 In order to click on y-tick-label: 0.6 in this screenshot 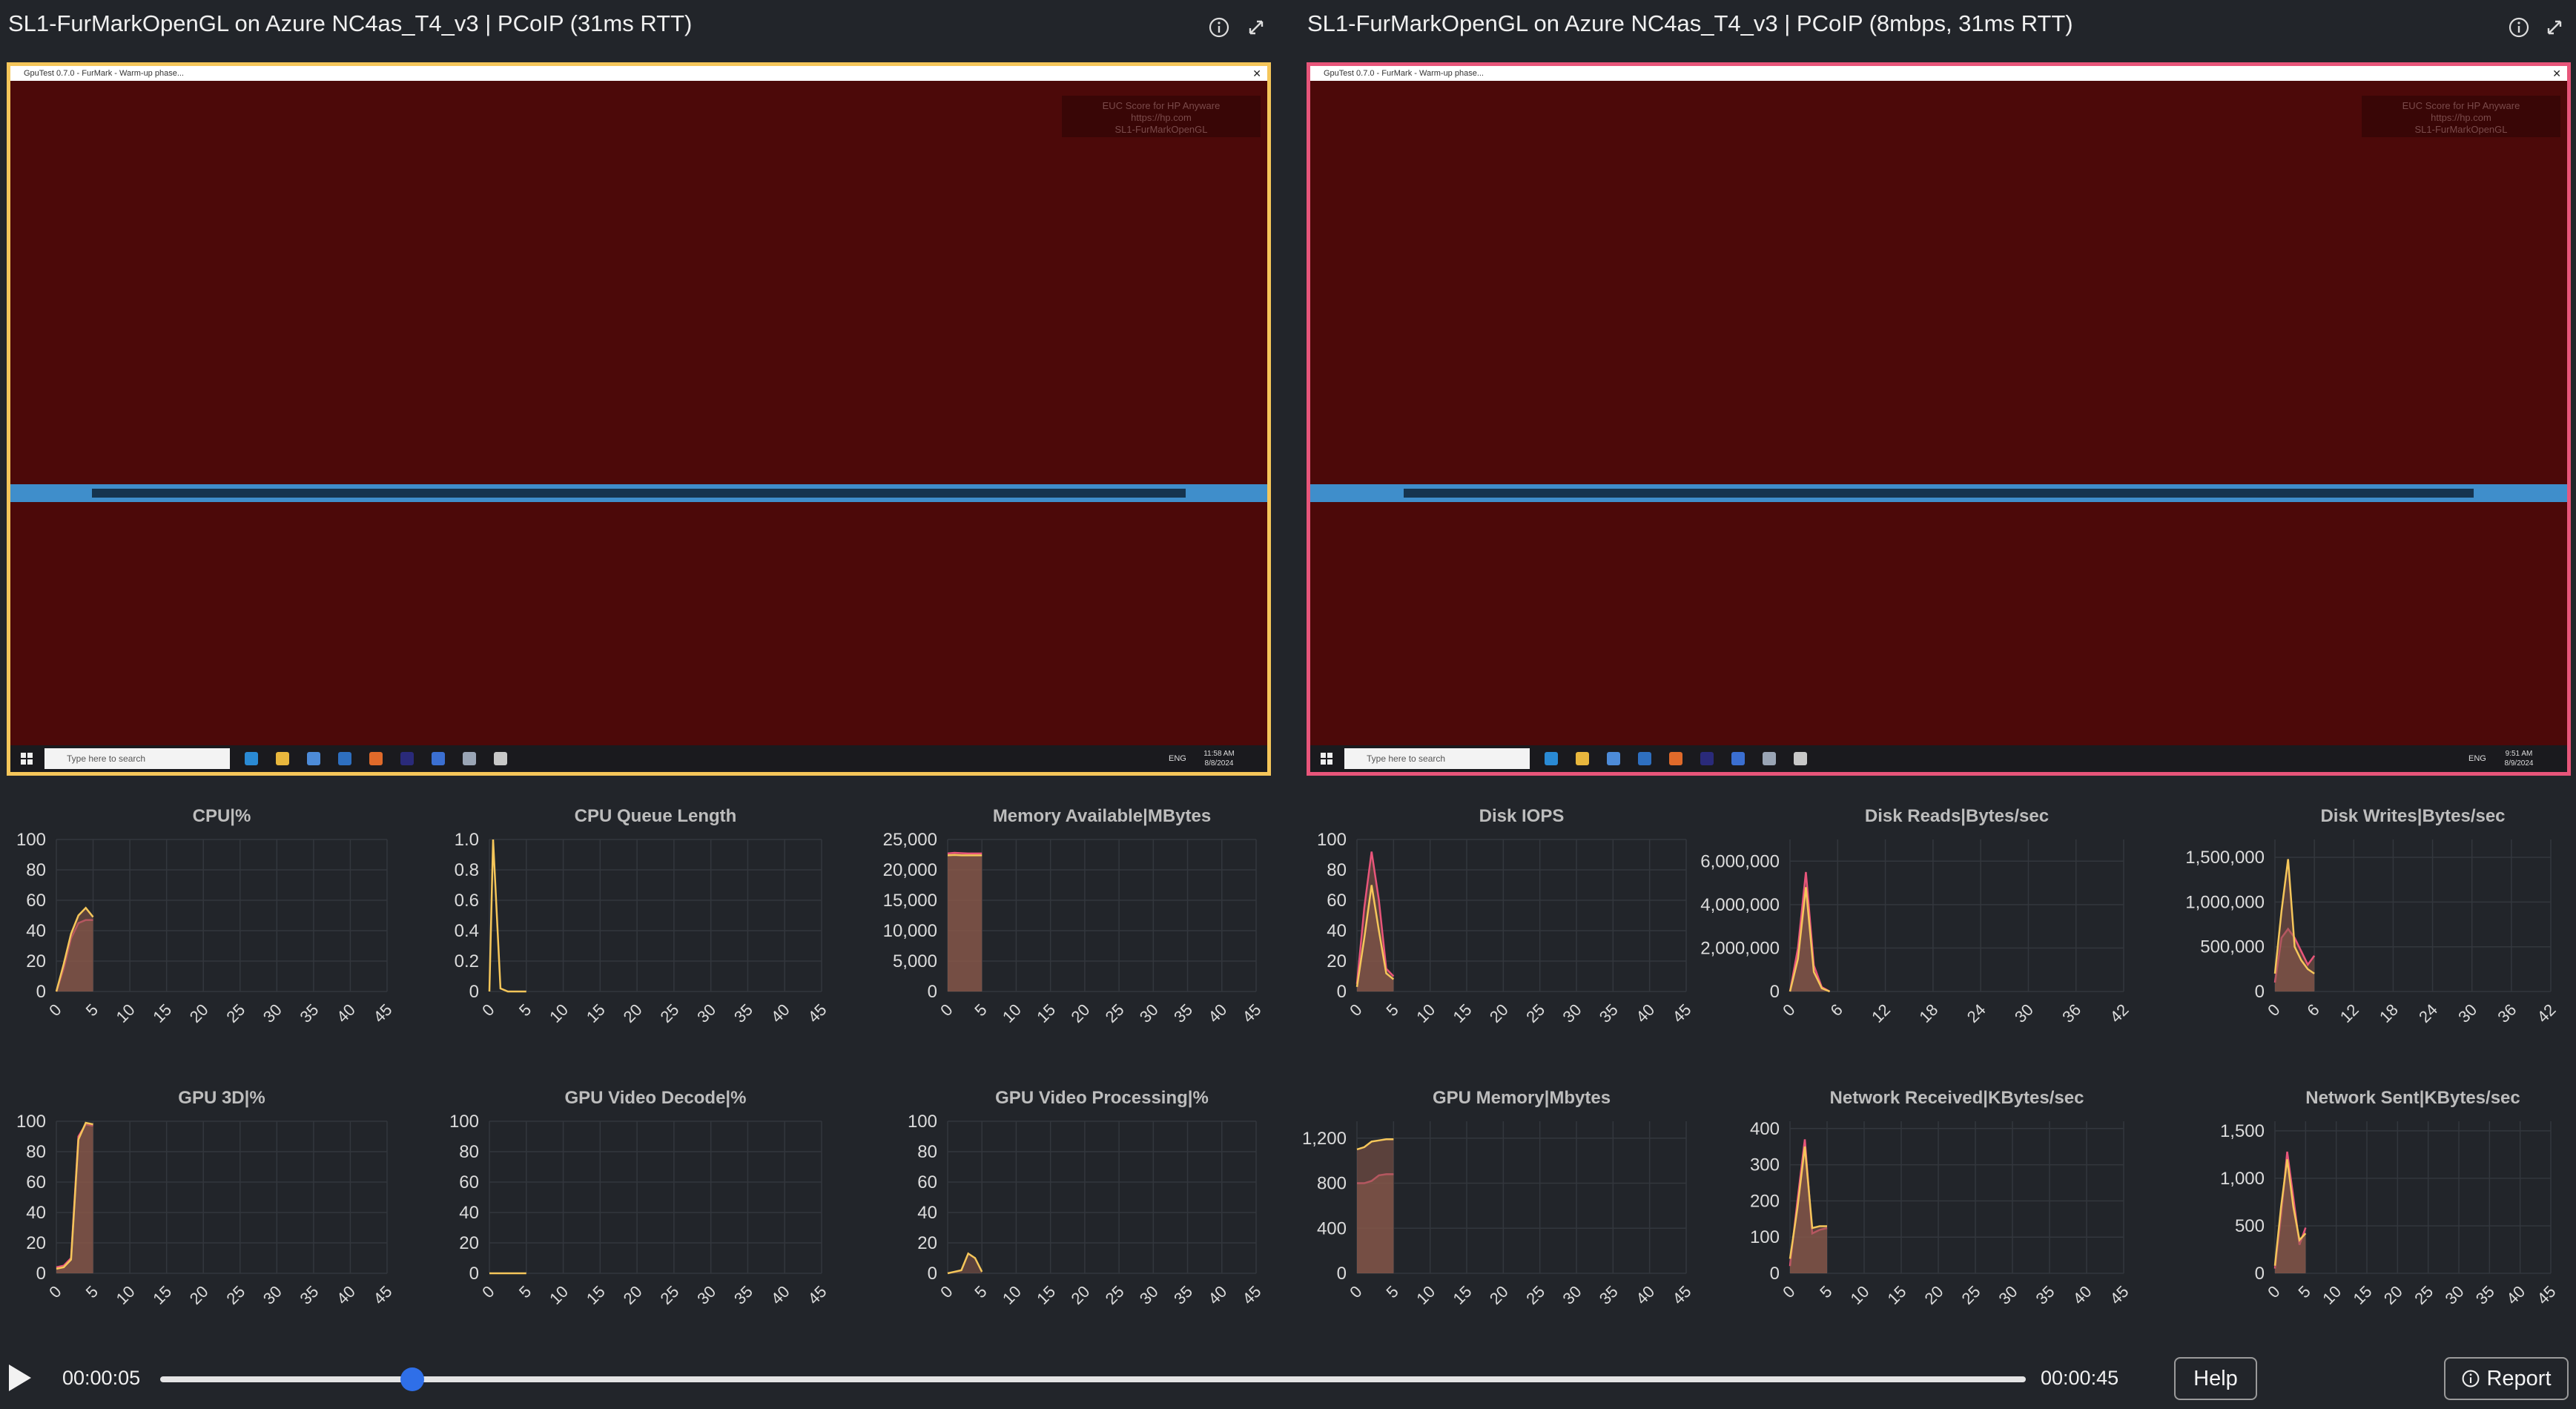, I will do `click(467, 901)`.